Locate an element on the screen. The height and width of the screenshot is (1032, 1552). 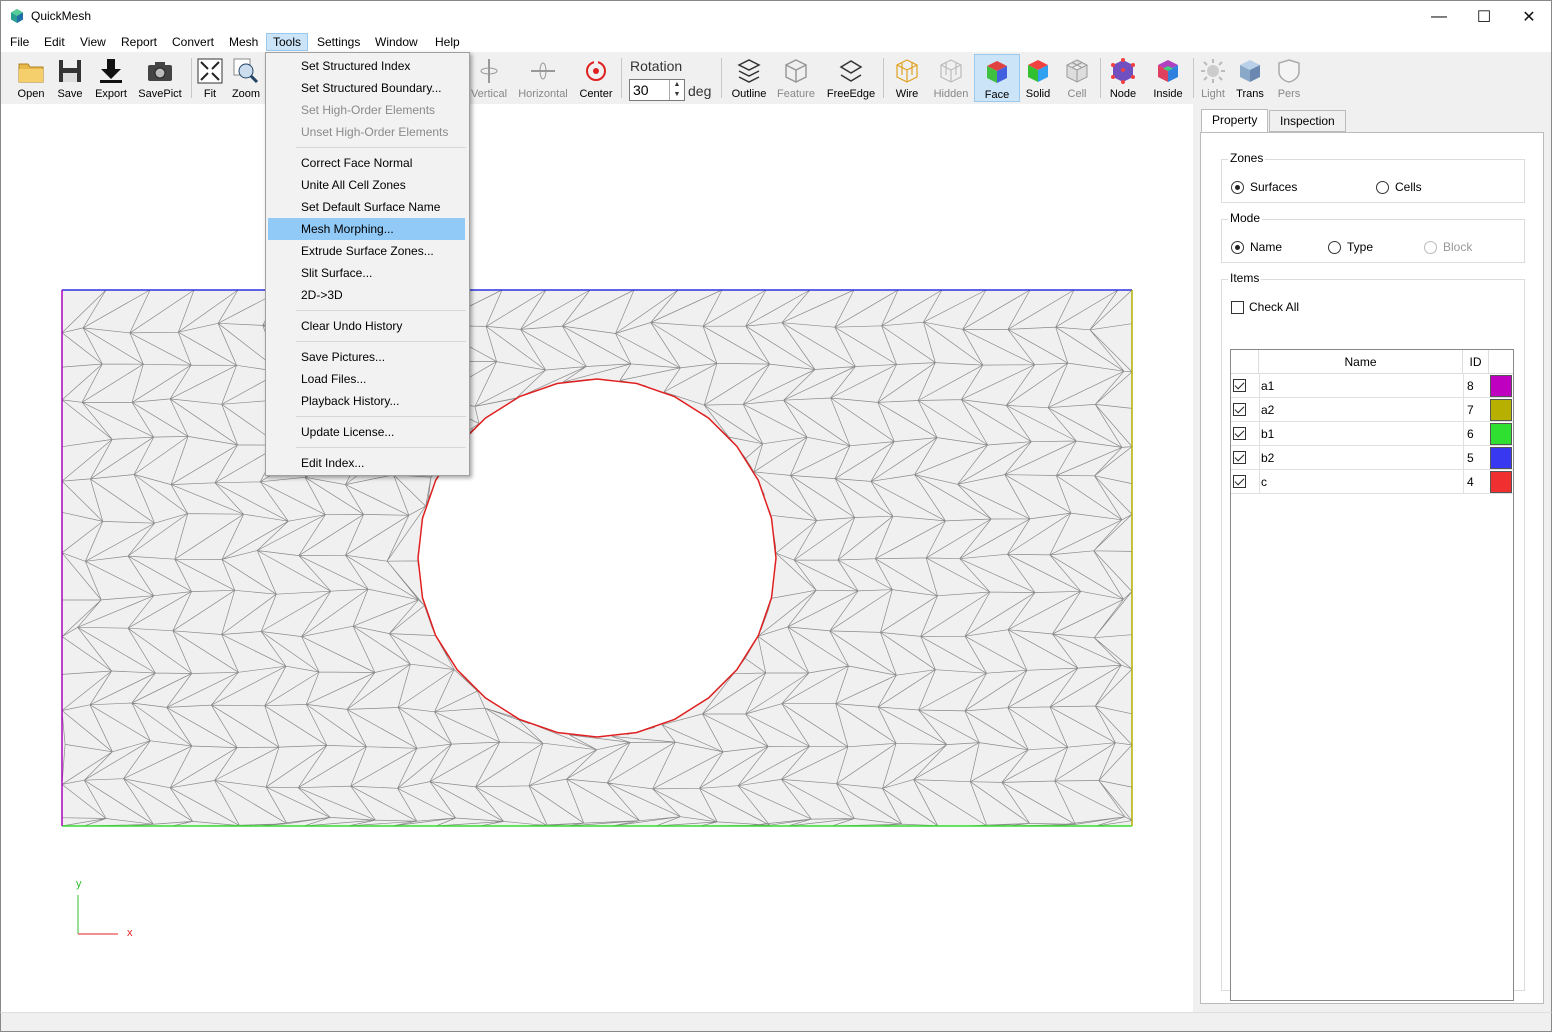
center-button: Center is located at coordinates (596, 78).